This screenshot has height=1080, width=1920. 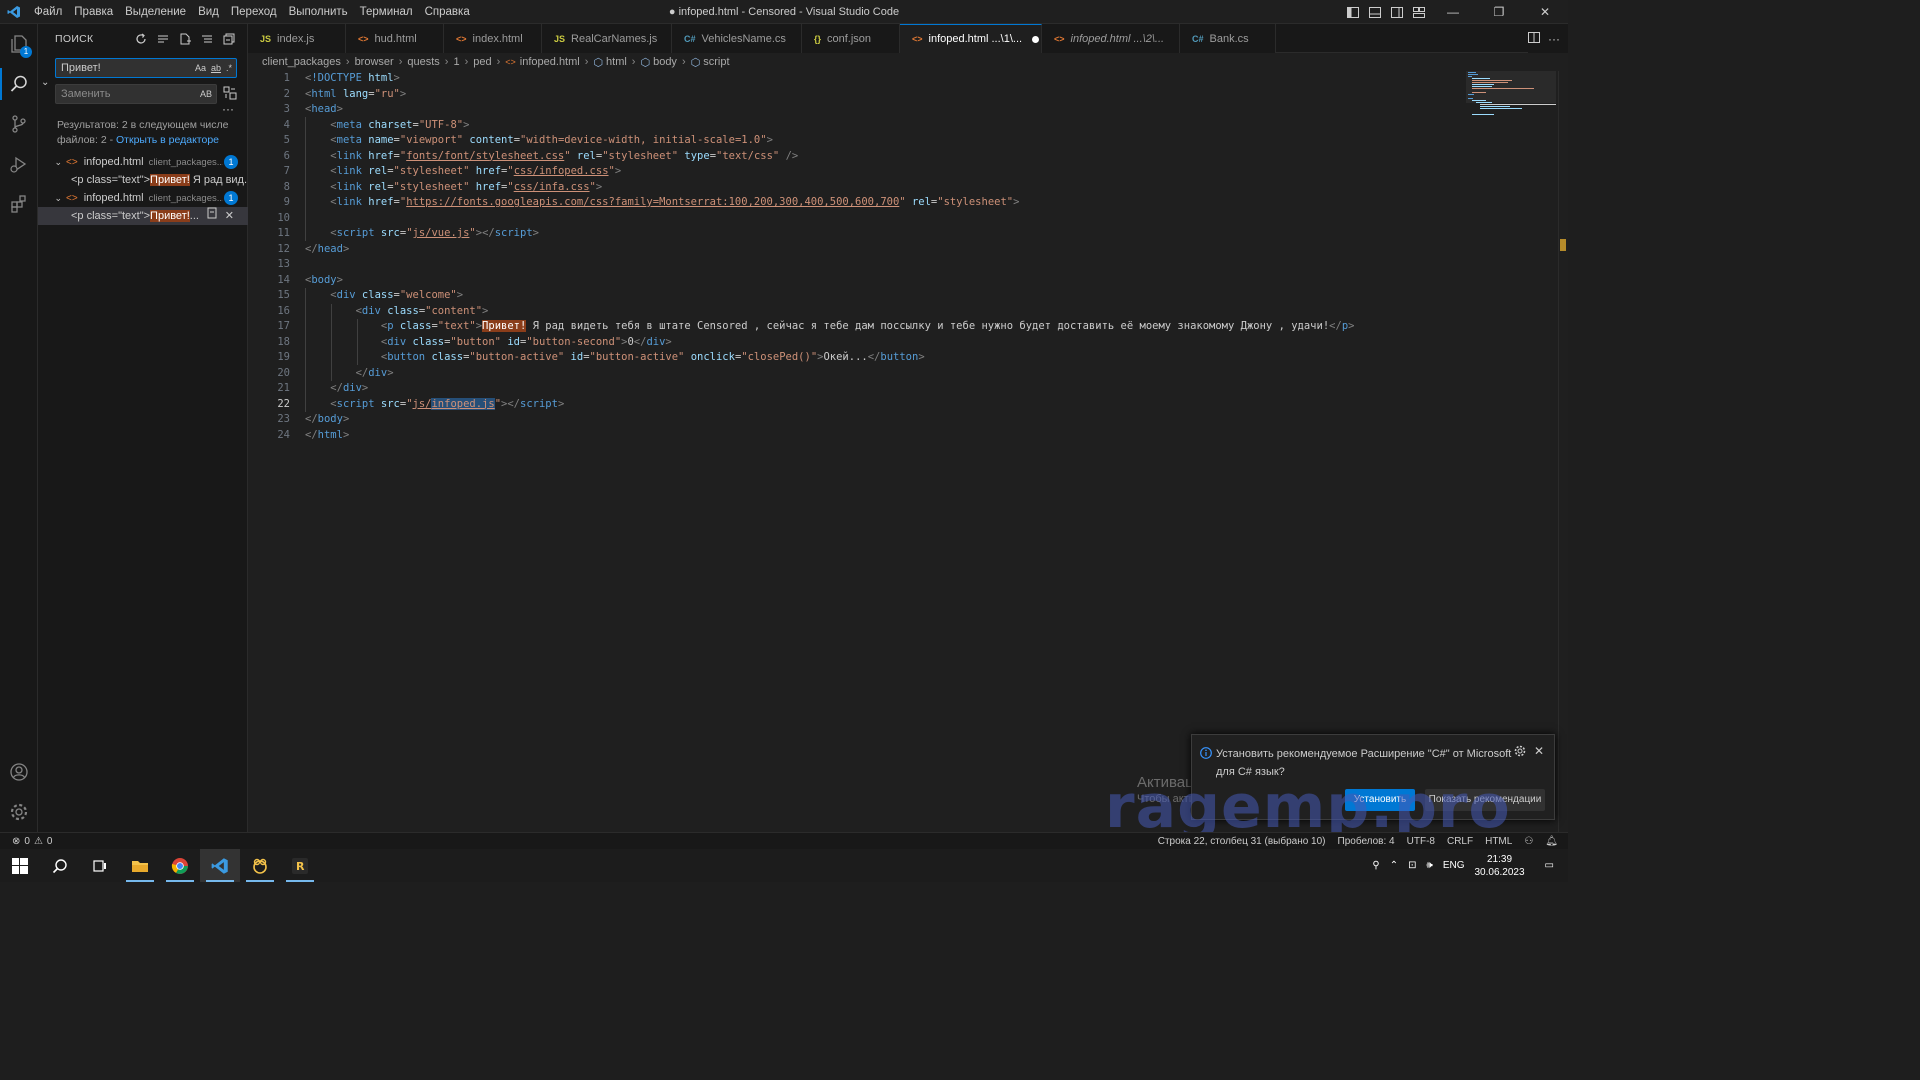 What do you see at coordinates (167, 140) in the screenshot?
I see `open-in-editor-link: Открыть в редакторе` at bounding box center [167, 140].